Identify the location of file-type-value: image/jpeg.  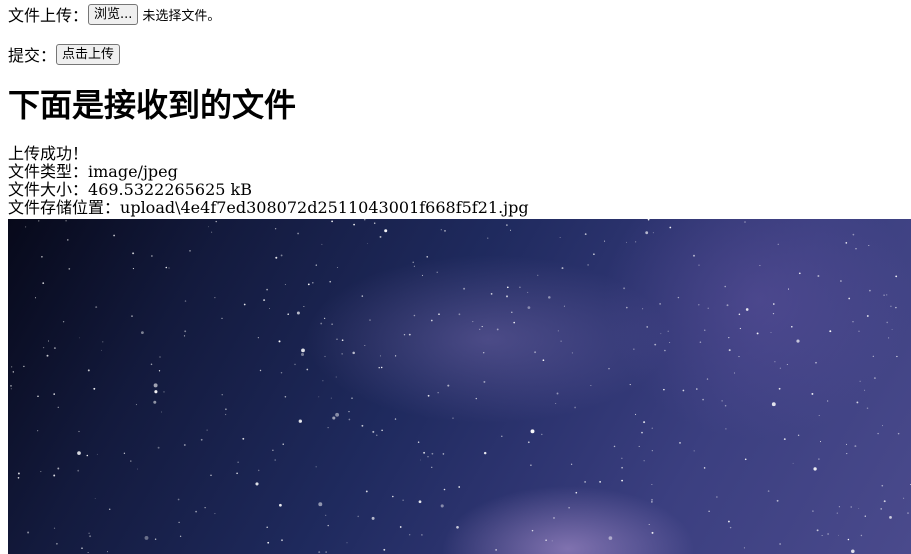
(133, 171).